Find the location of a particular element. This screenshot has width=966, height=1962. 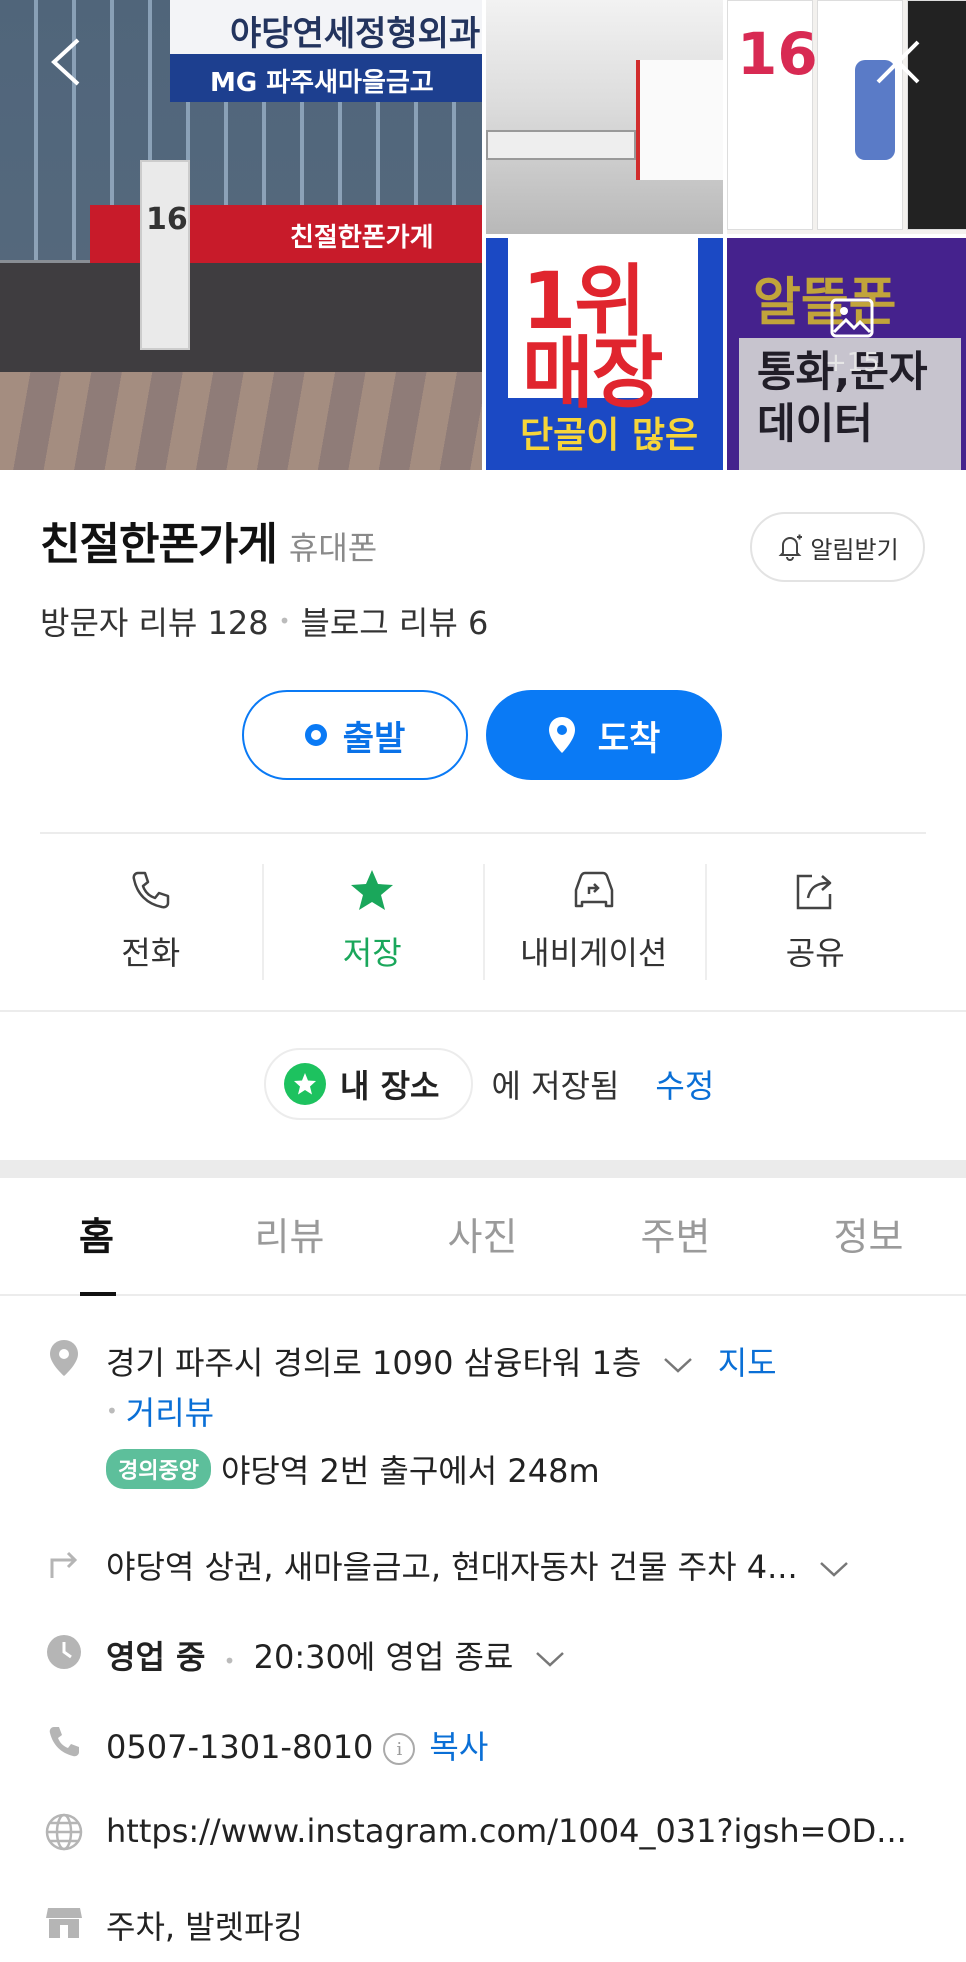

globe-icon is located at coordinates (64, 1832).